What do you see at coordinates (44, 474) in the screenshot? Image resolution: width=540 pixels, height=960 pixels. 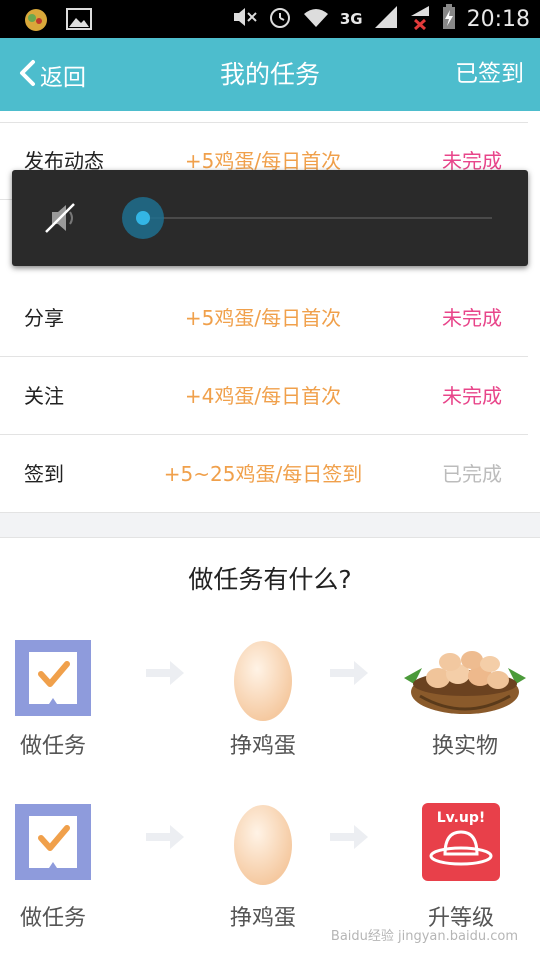 I see `task-name: 签到` at bounding box center [44, 474].